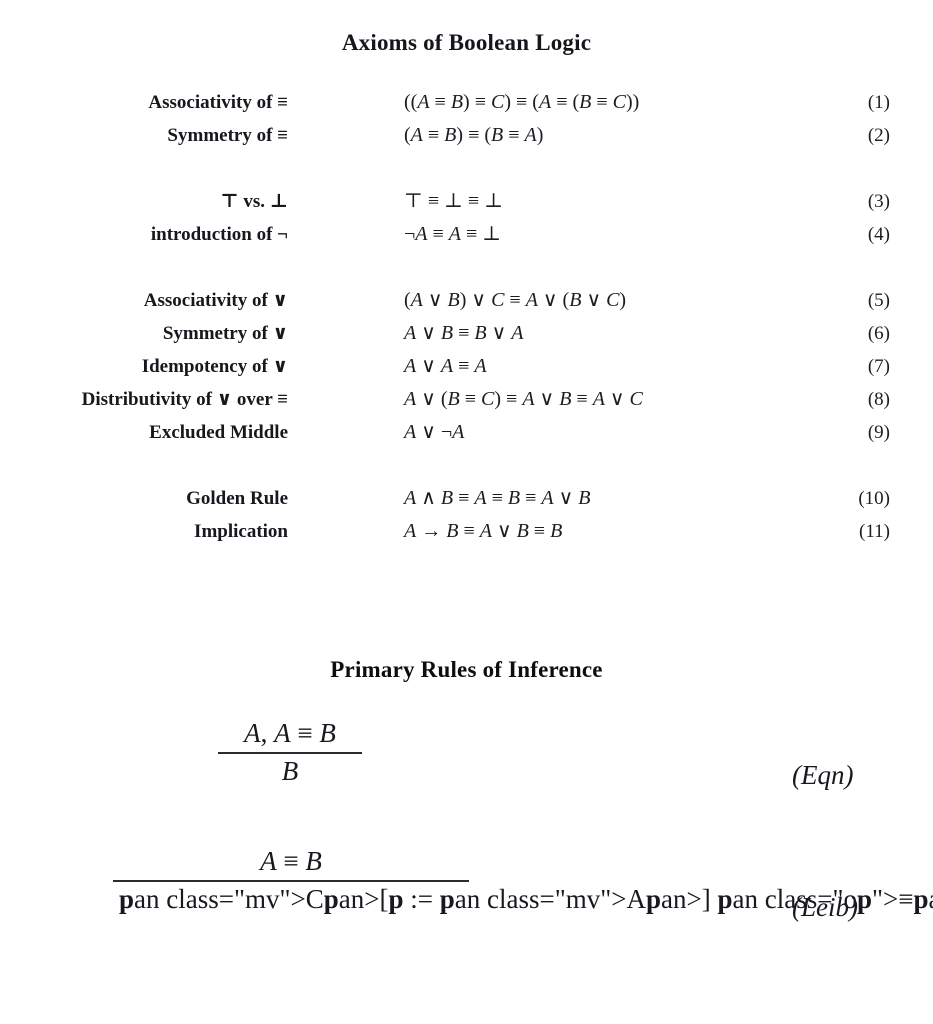 Image resolution: width=933 pixels, height=1024 pixels. What do you see at coordinates (483, 531) in the screenshot?
I see `axiom-formula: A → B ≡ A ∨ B ≡ B` at bounding box center [483, 531].